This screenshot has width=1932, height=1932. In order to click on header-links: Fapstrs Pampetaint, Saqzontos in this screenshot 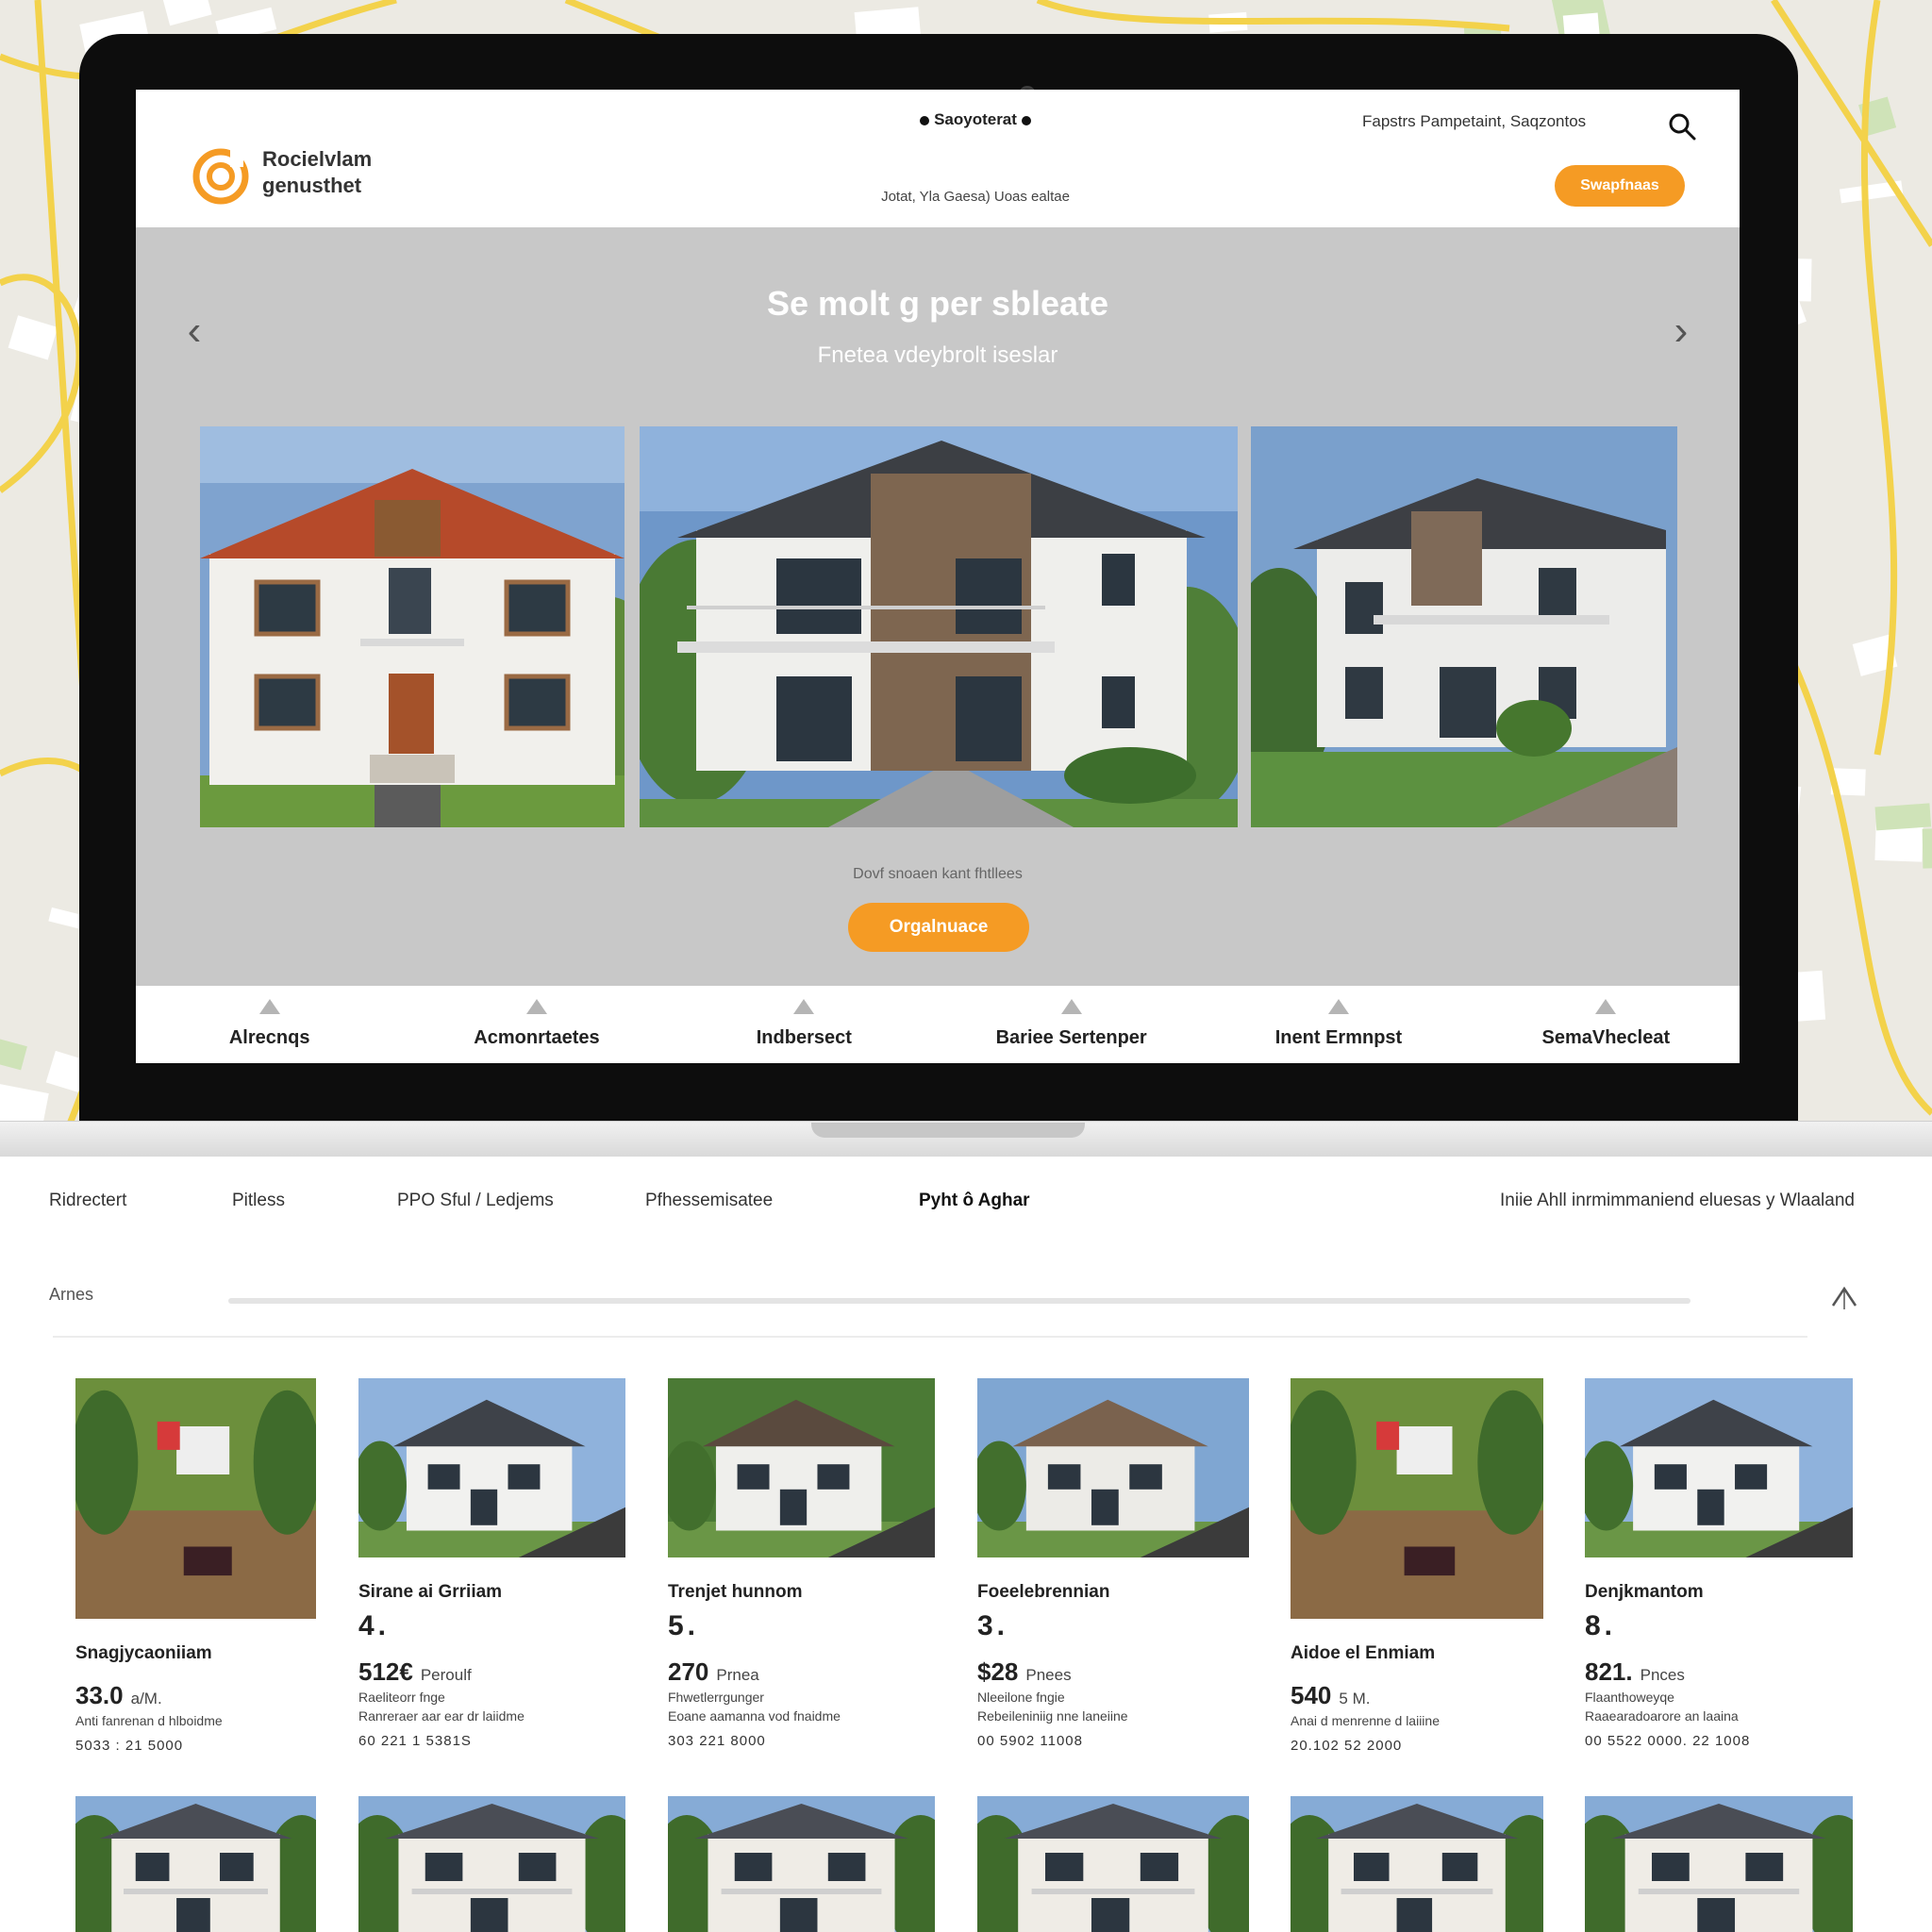, I will do `click(1474, 122)`.